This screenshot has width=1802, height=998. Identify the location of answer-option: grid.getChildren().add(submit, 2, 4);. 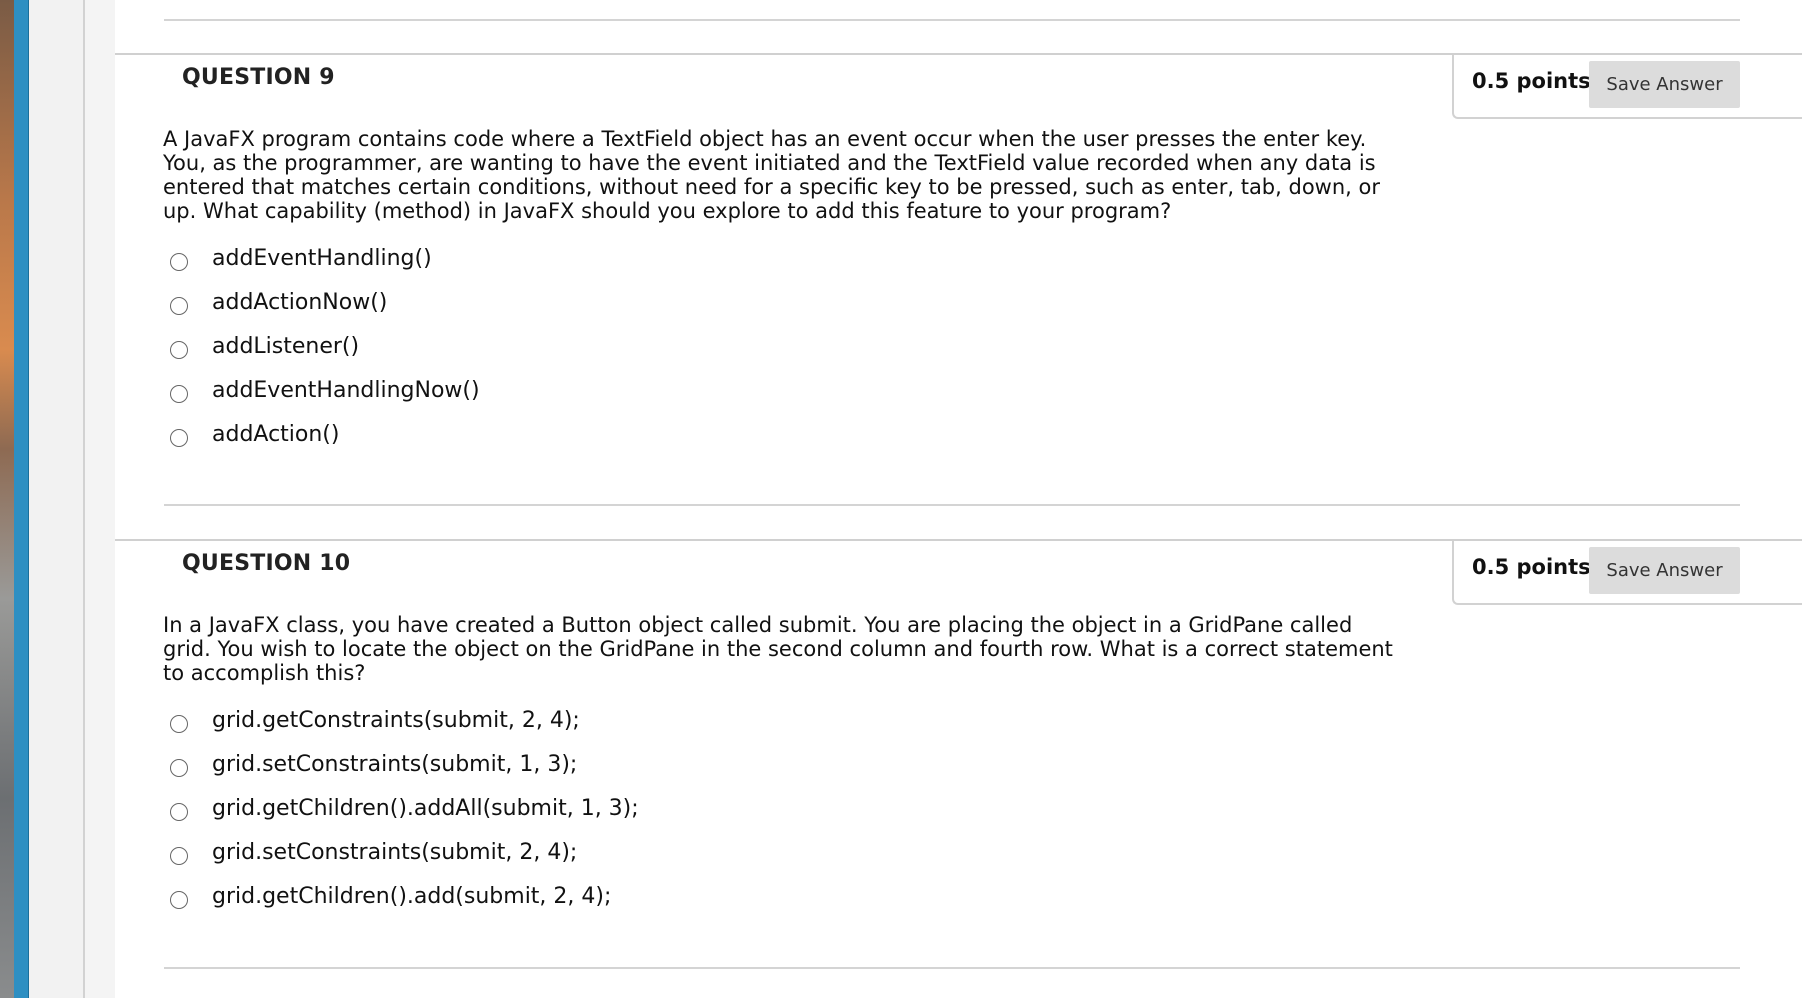
(404, 896).